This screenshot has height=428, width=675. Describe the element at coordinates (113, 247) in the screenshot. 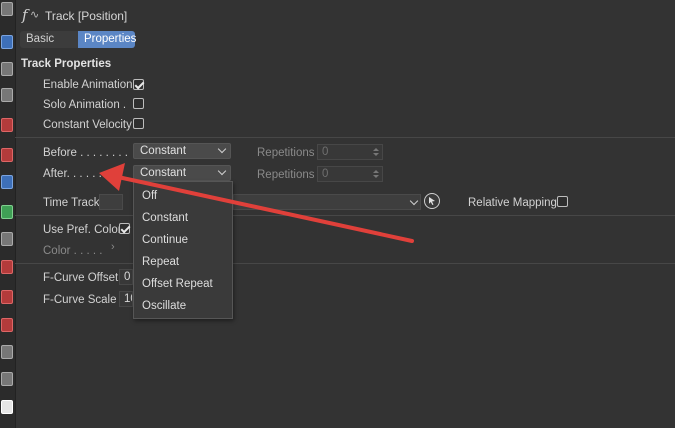

I see `chevron-right-icon: ›` at that location.